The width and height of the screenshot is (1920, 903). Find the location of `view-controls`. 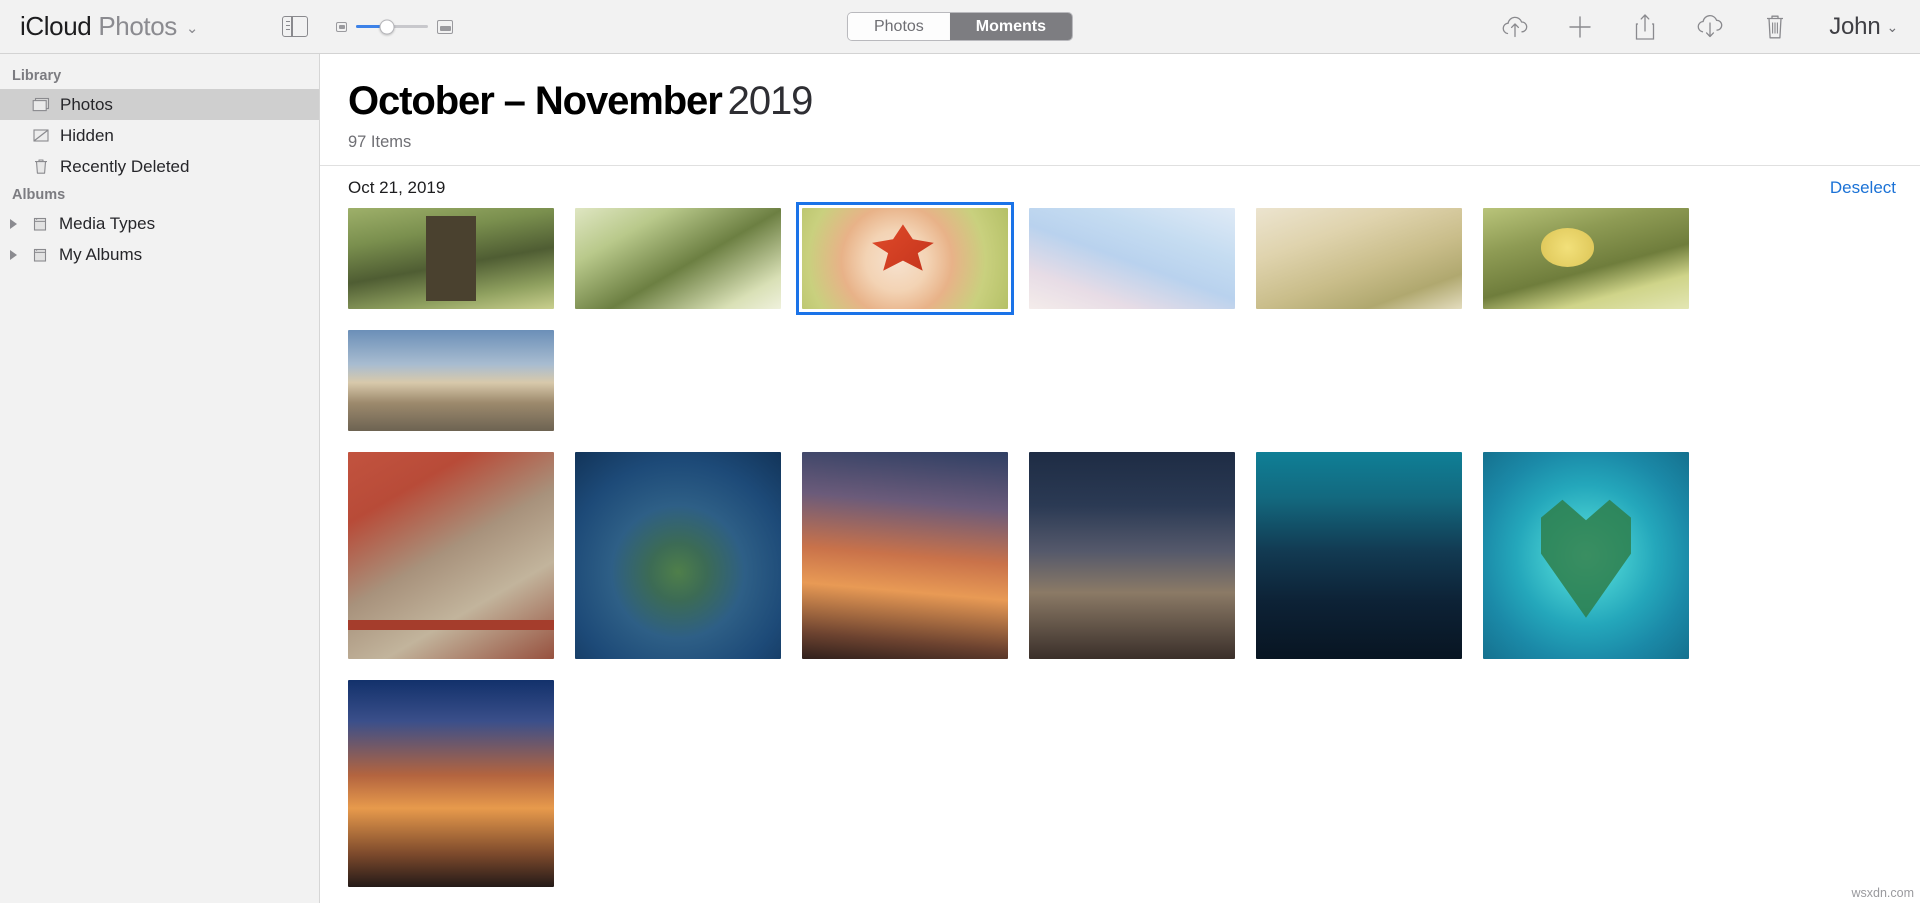

view-controls is located at coordinates (368, 26).